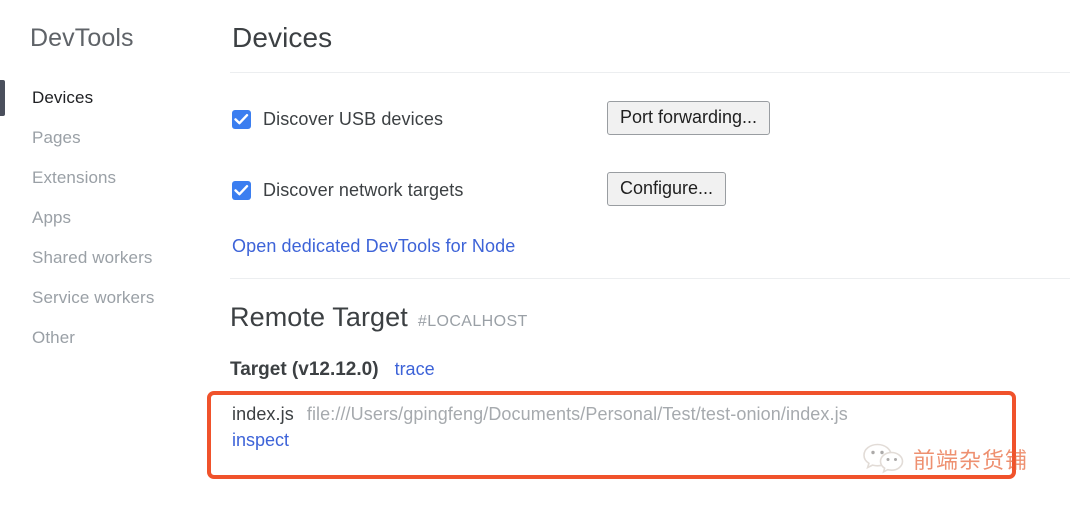 The width and height of the screenshot is (1080, 513). Describe the element at coordinates (650, 278) in the screenshot. I see `divider-middle` at that location.